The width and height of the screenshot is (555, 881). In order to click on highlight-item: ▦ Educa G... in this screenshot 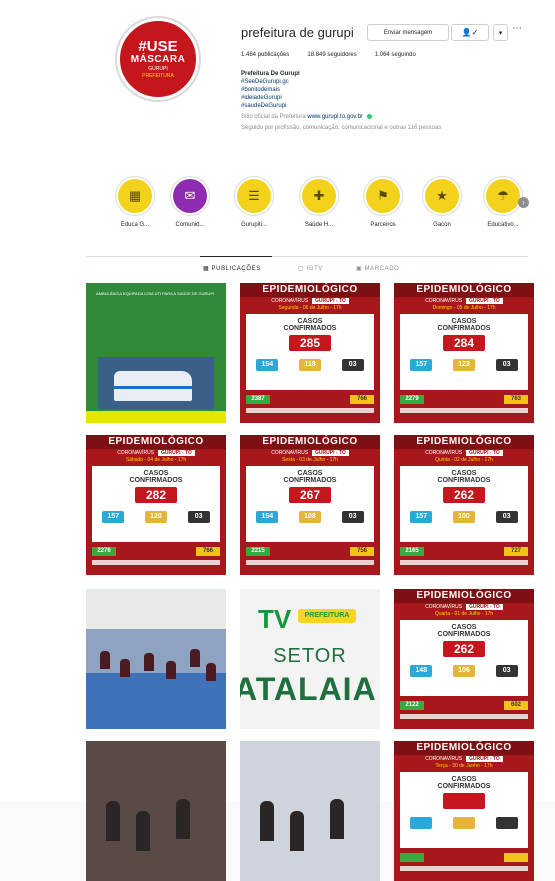, I will do `click(135, 202)`.